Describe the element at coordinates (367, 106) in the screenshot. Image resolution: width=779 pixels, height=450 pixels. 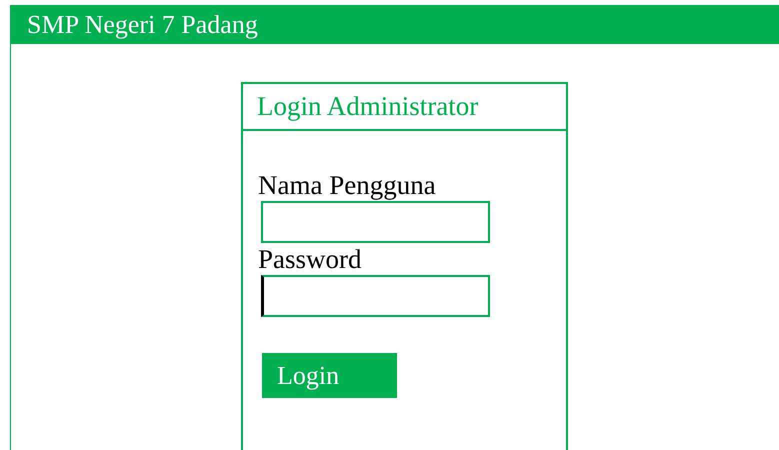
I see `panel-title: Login Administrator` at that location.